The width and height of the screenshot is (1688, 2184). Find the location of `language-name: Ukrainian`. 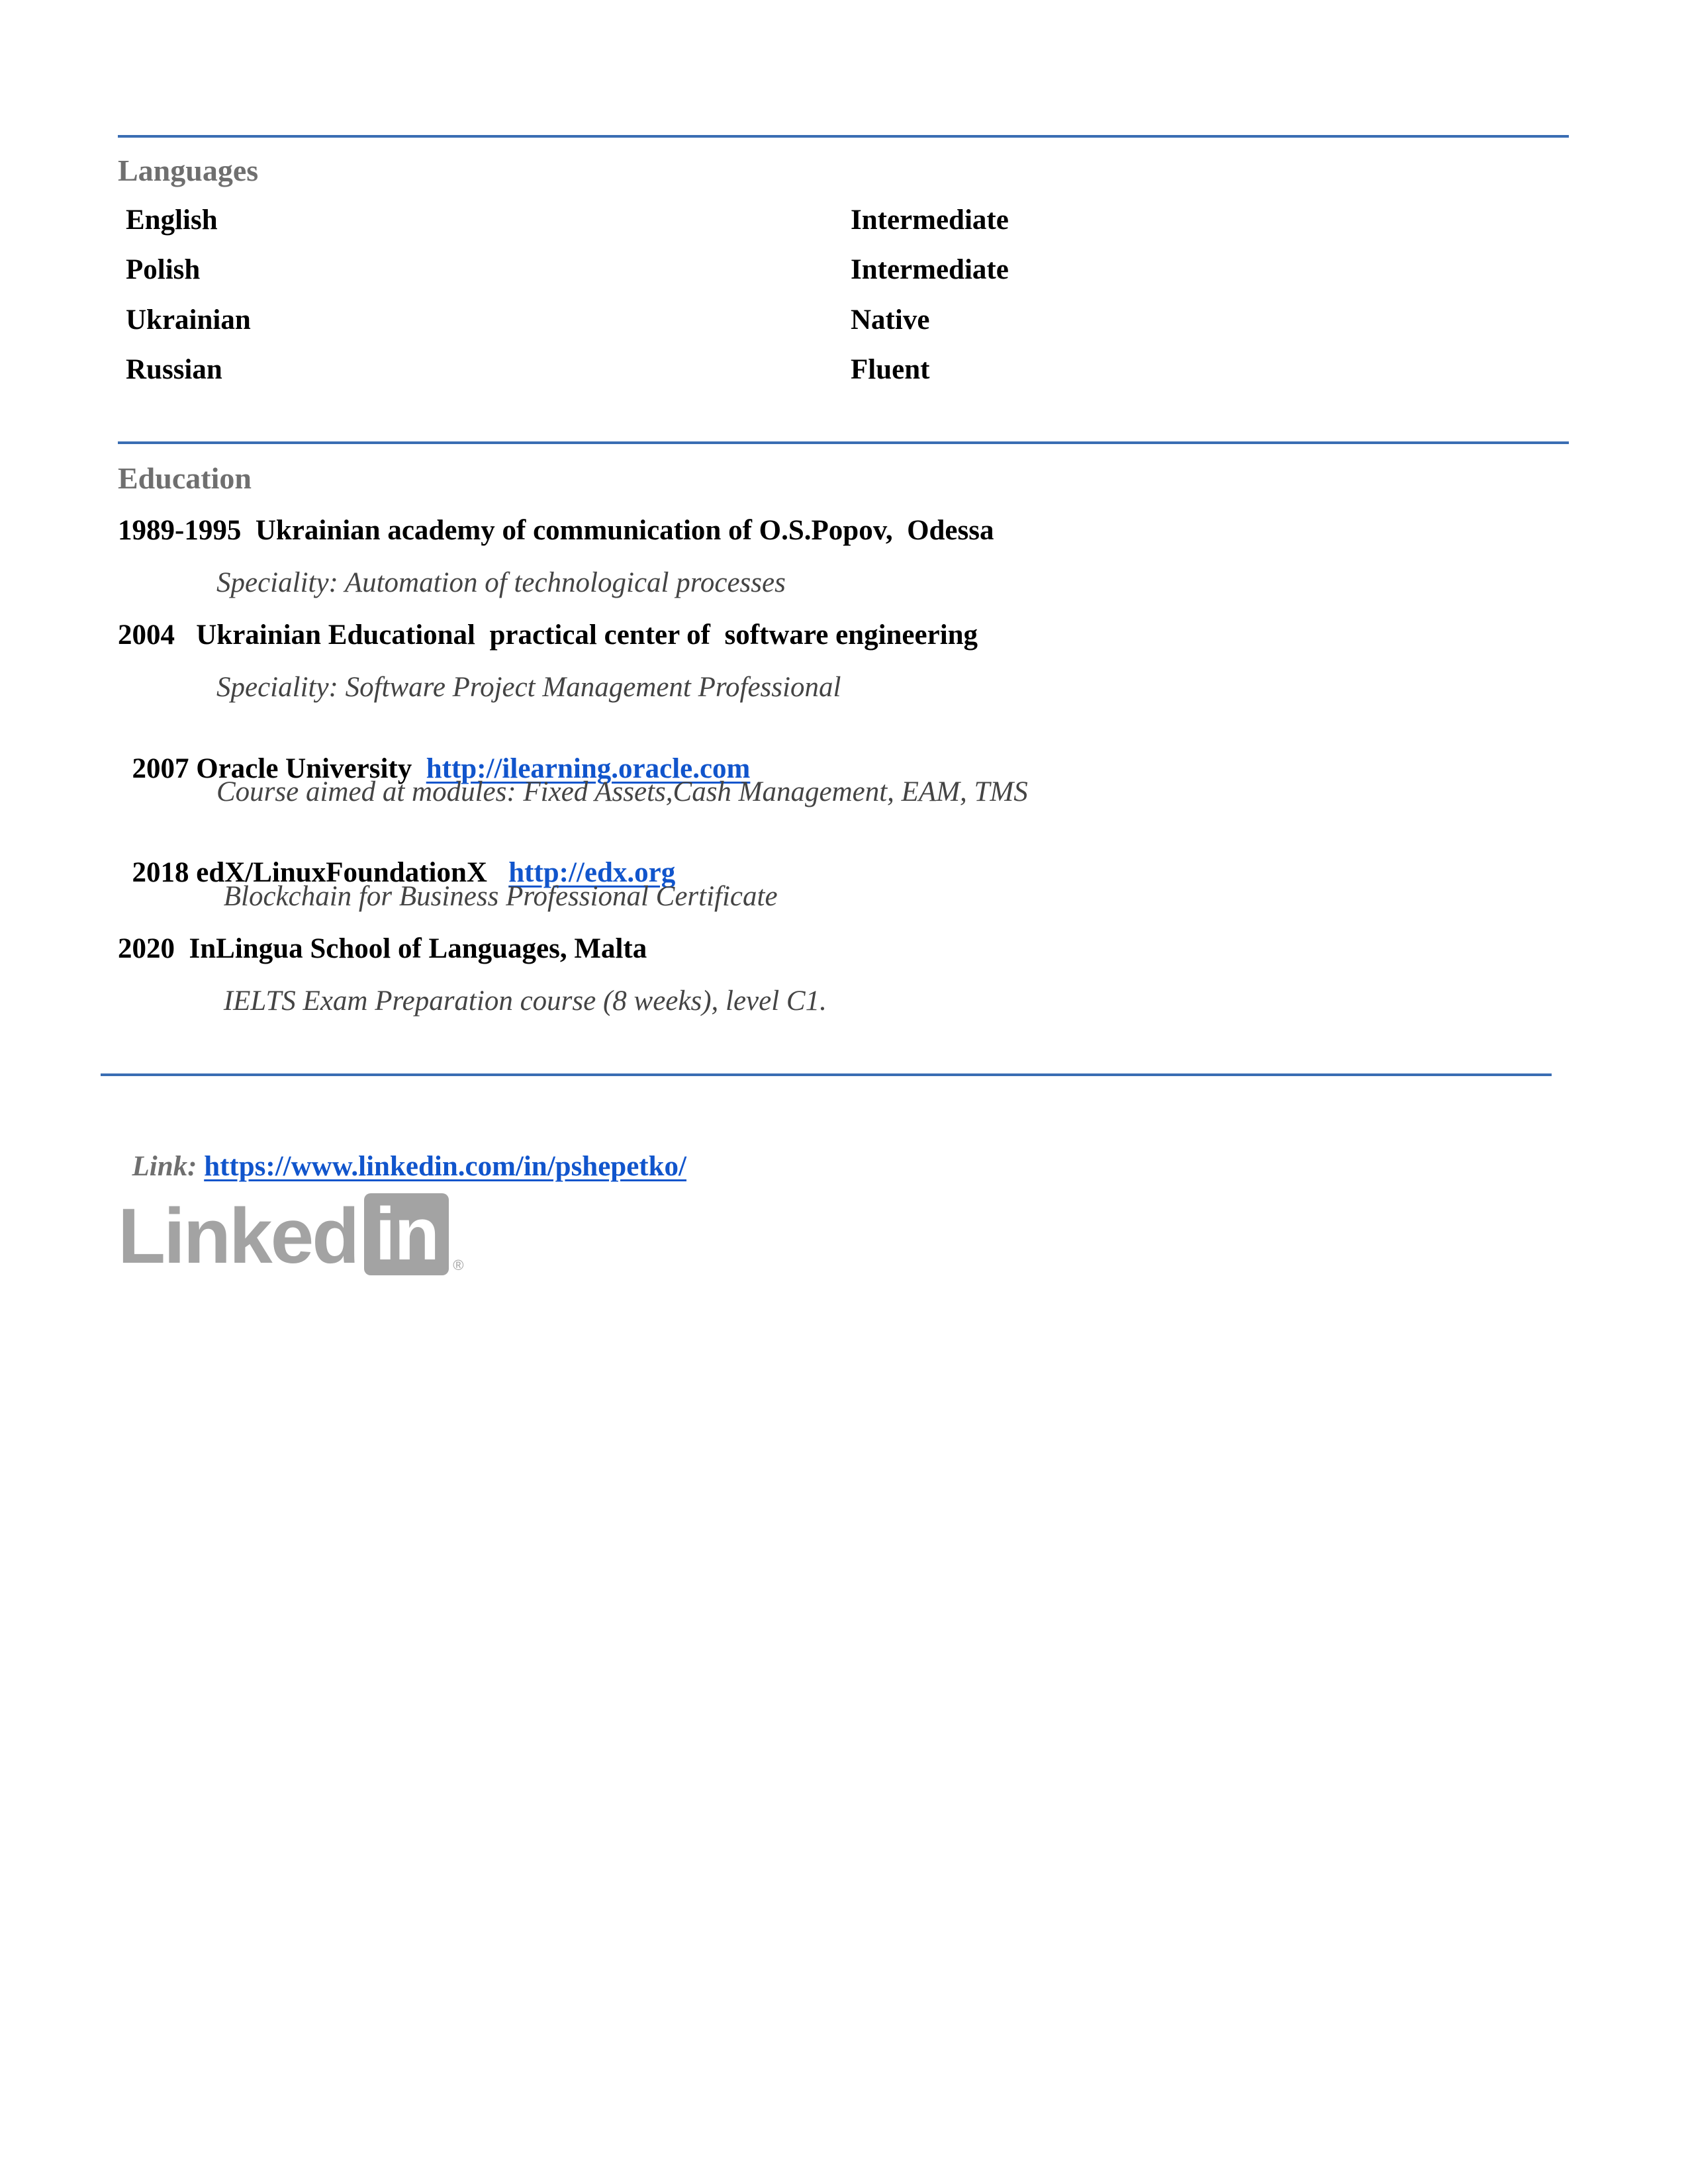

language-name: Ukrainian is located at coordinates (188, 320).